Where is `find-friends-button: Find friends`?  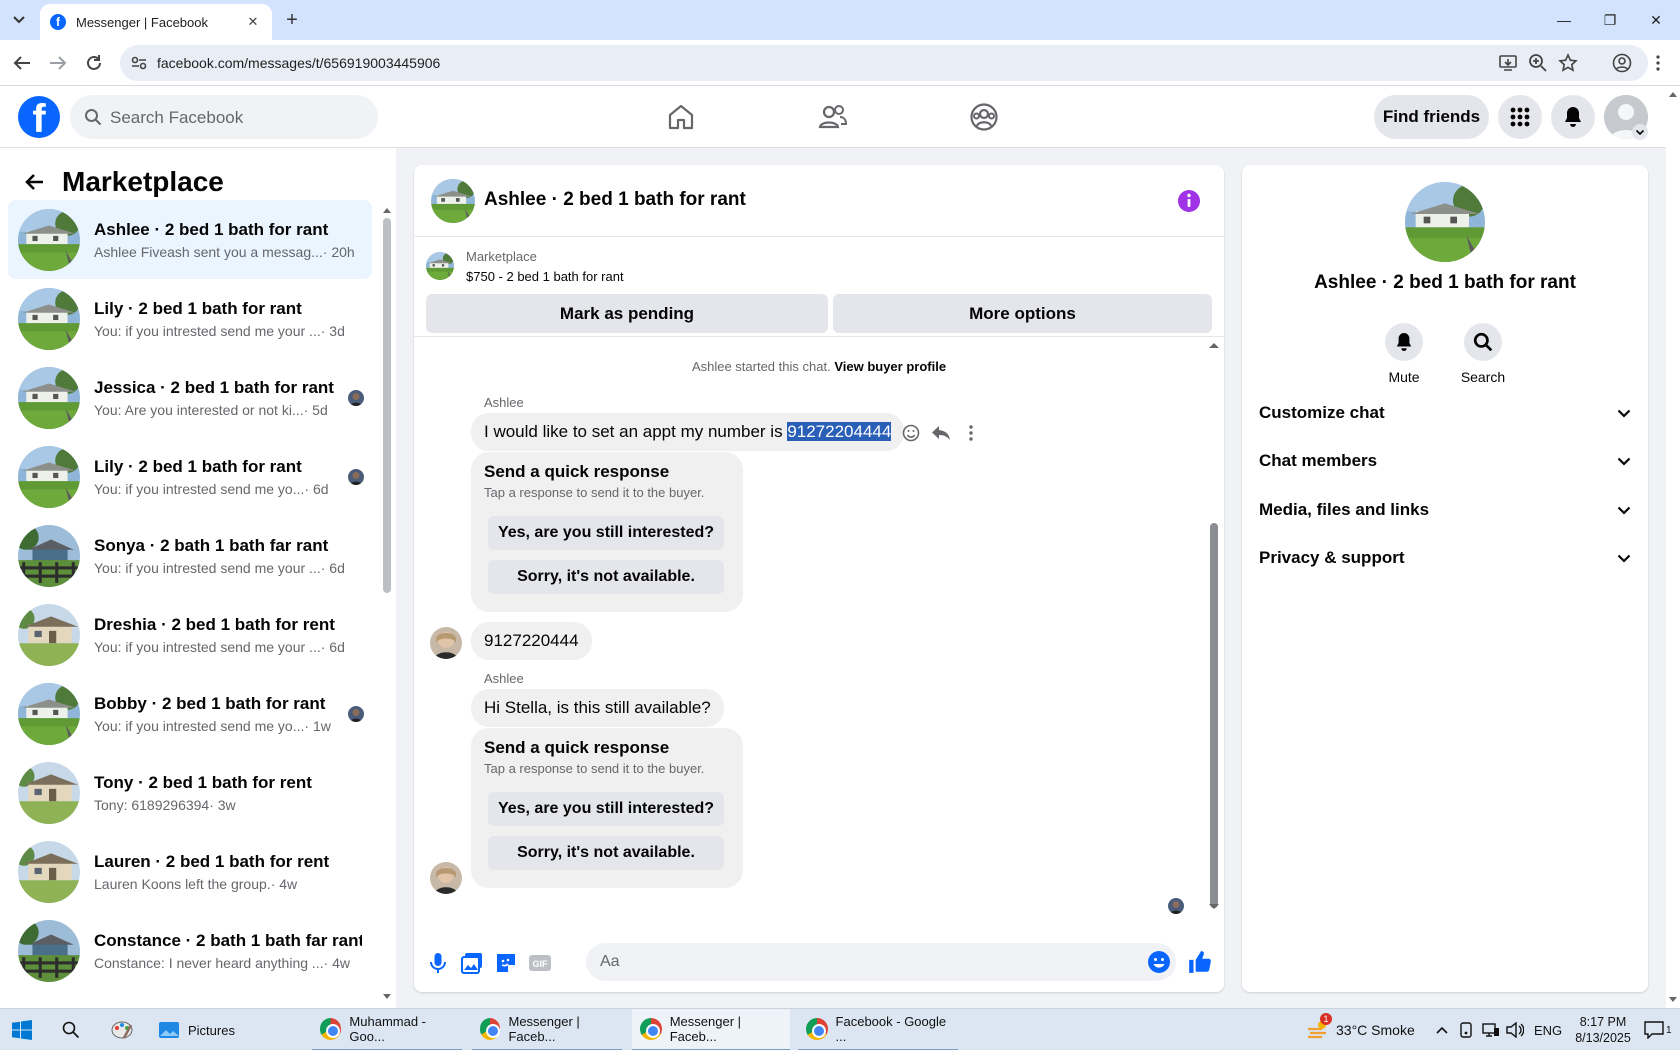
find-friends-button: Find friends is located at coordinates (1431, 117).